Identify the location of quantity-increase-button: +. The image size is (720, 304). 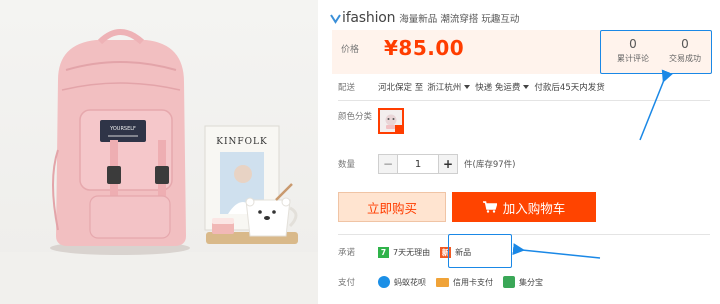
(448, 164).